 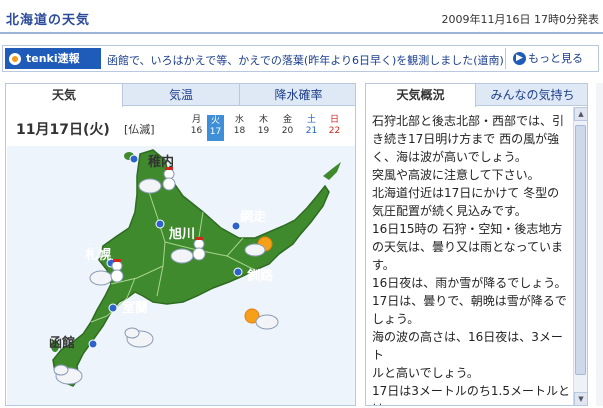 What do you see at coordinates (449, 157) in the screenshot?
I see `summary-line: く、海は波が高いでしょう。` at bounding box center [449, 157].